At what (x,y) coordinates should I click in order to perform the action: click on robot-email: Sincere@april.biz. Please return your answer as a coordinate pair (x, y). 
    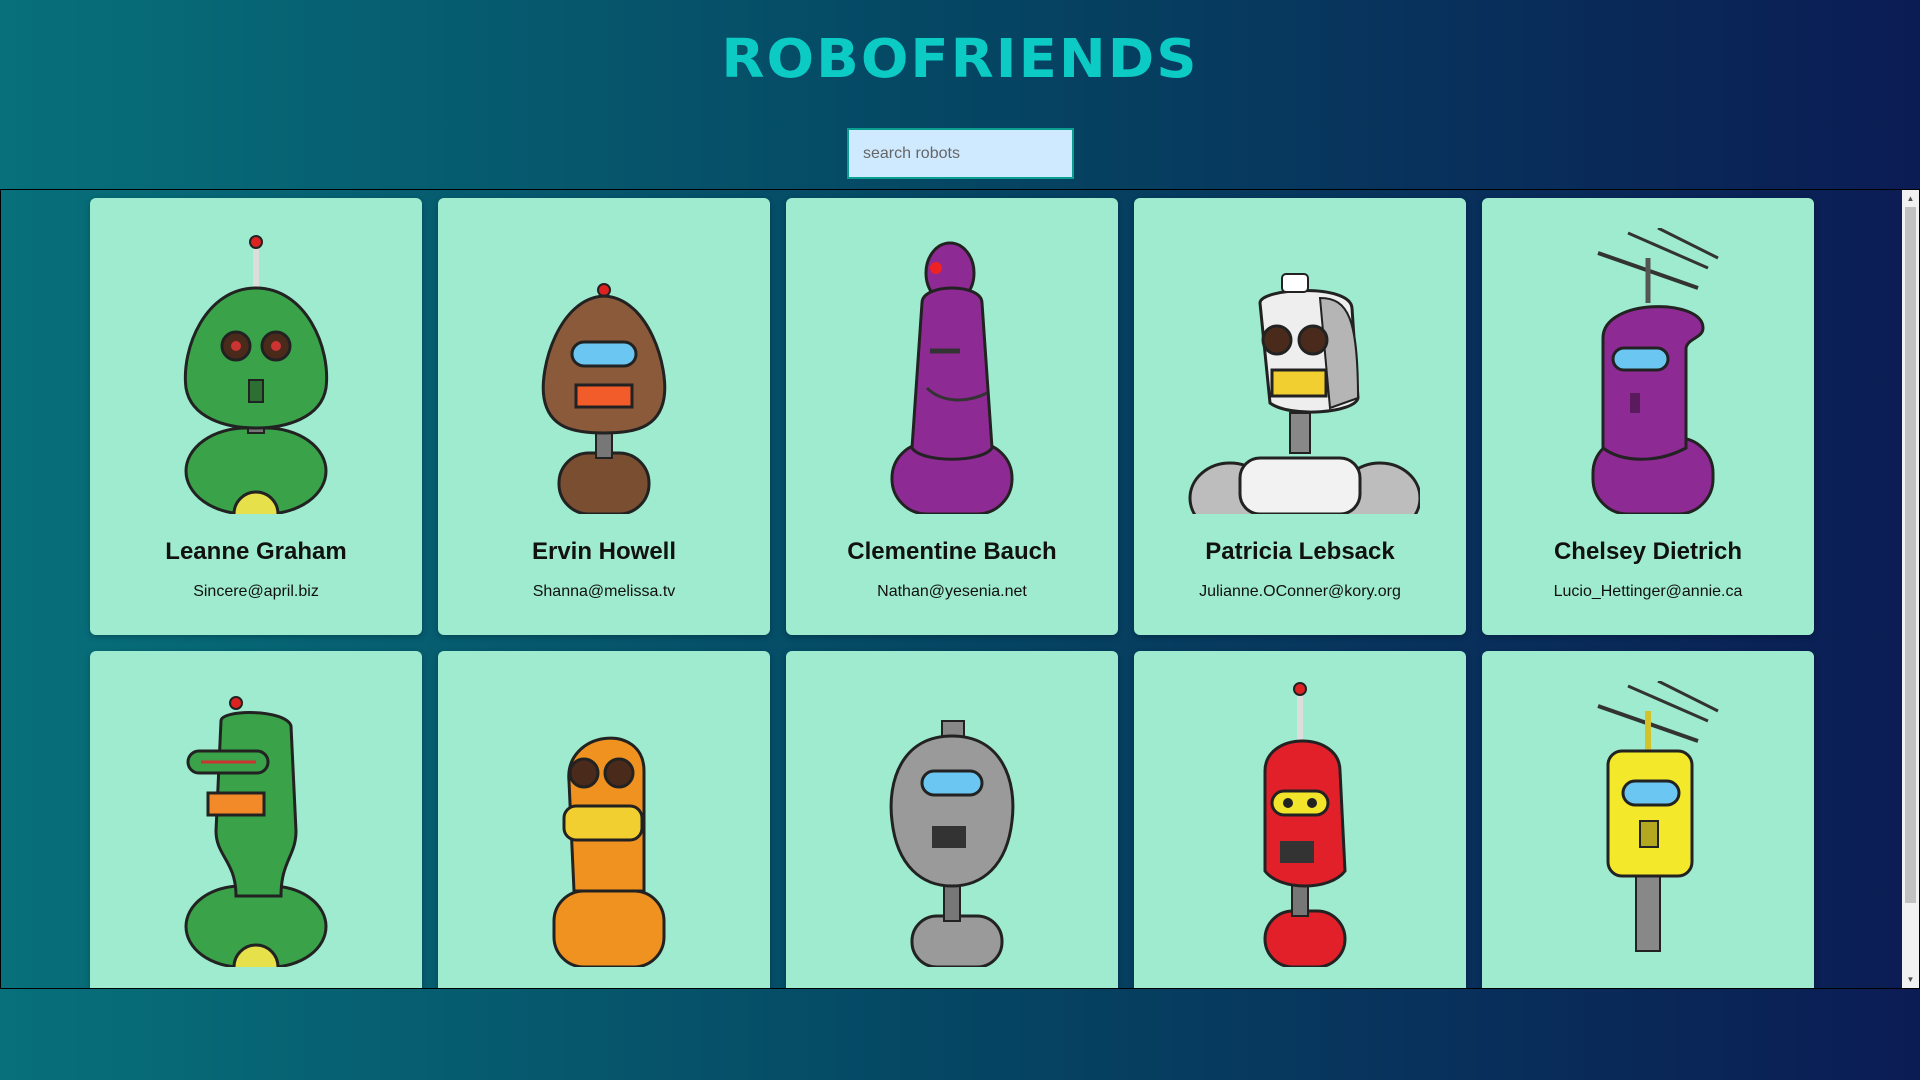
    Looking at the image, I should click on (256, 591).